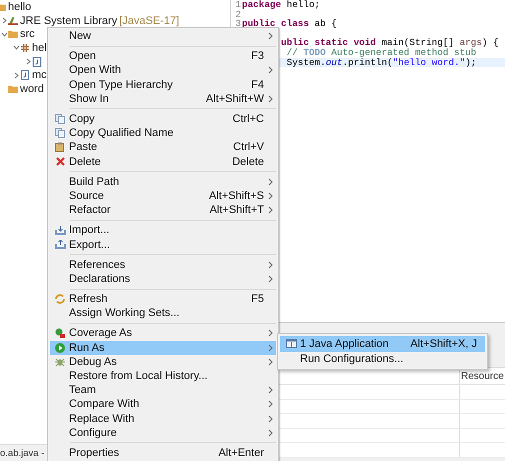 This screenshot has width=505, height=461. Describe the element at coordinates (163, 333) in the screenshot. I see `menu-item: Coverage As` at that location.